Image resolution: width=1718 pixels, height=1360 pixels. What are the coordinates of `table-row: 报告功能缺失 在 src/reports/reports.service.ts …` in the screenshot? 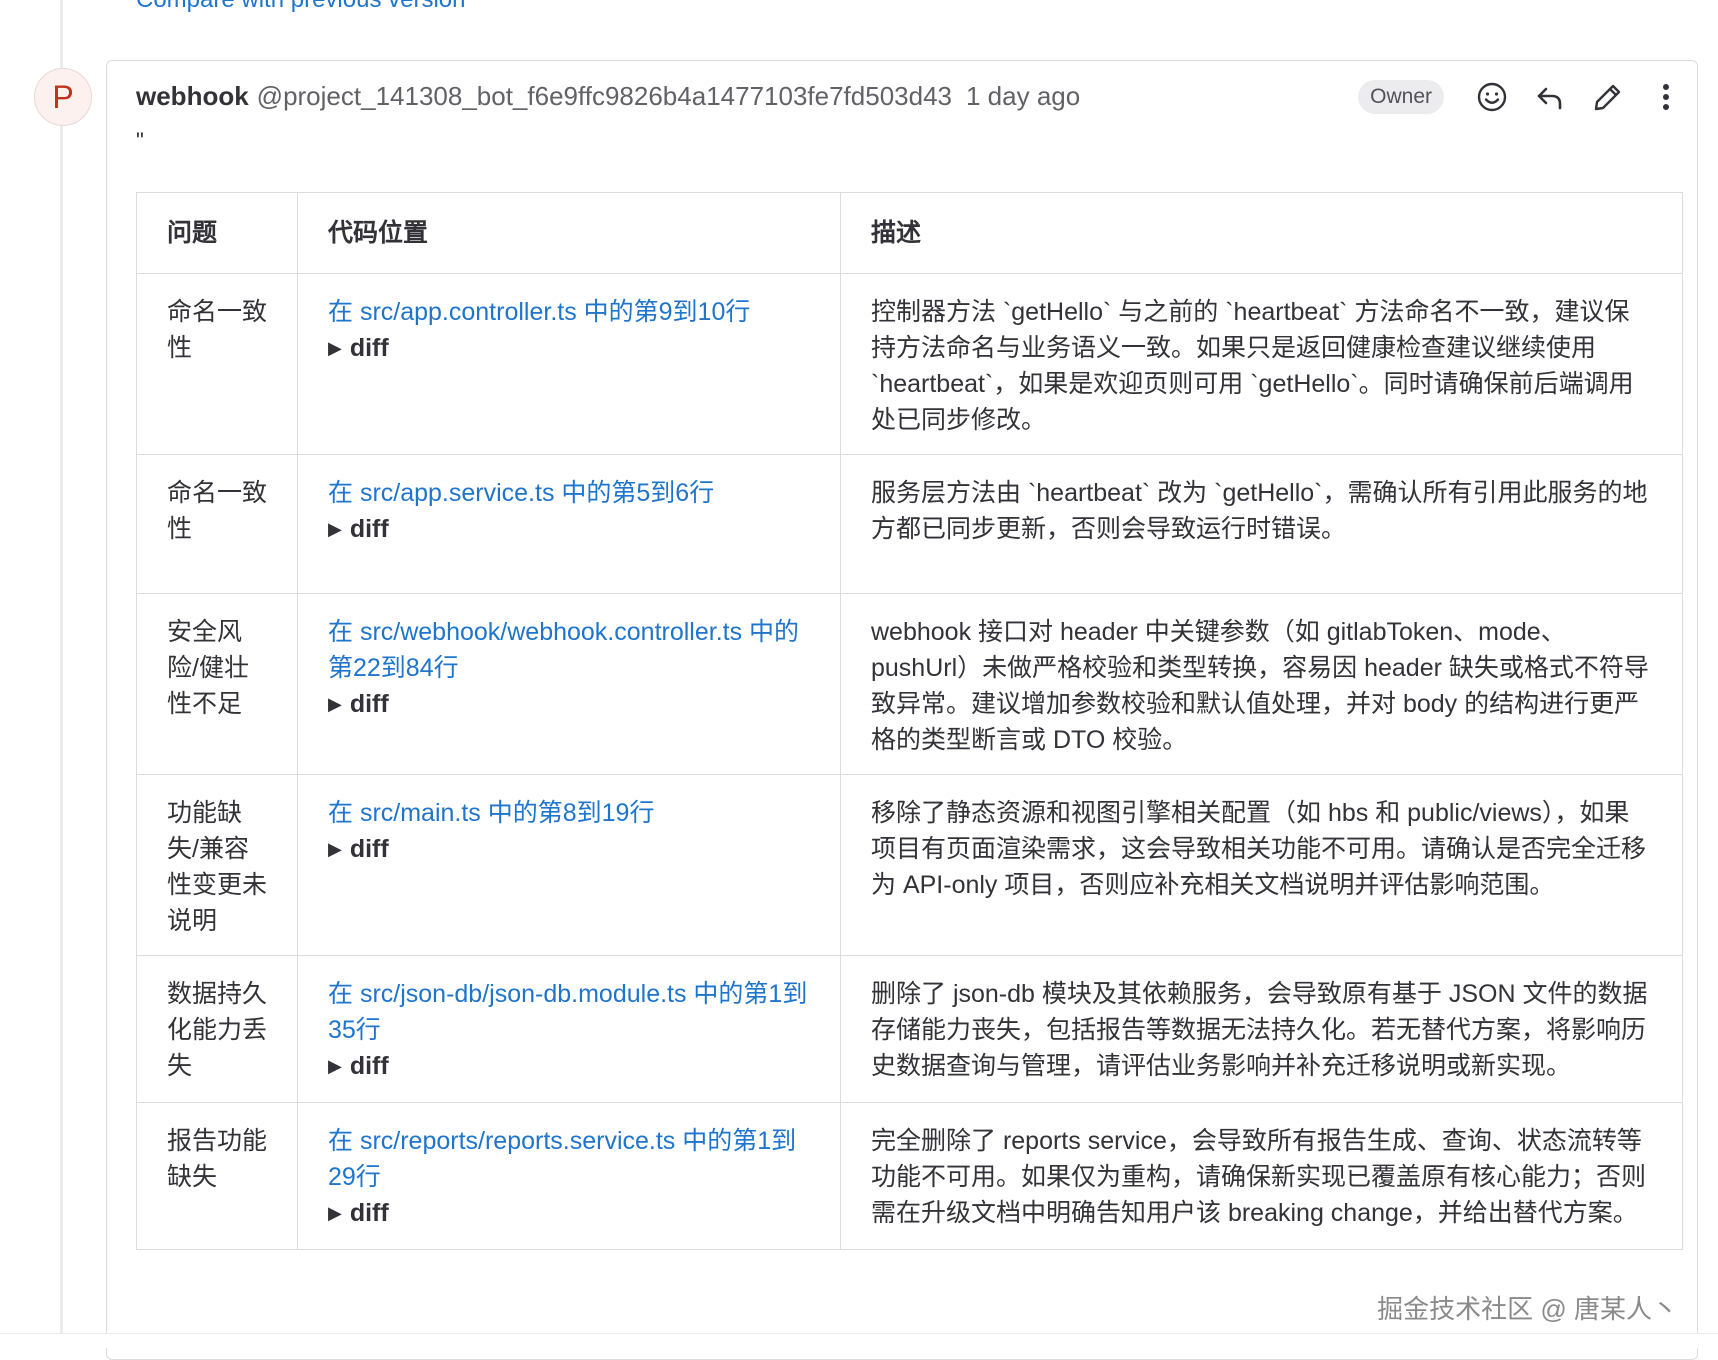 It's located at (909, 1176).